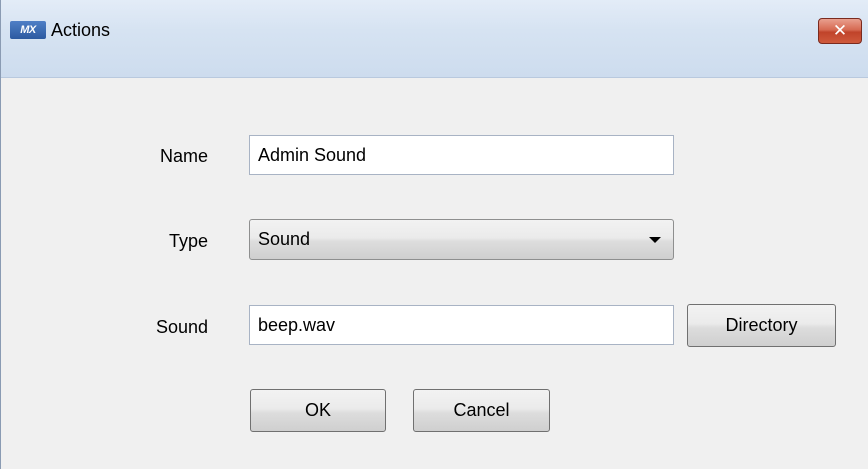 The width and height of the screenshot is (868, 469). Describe the element at coordinates (655, 240) in the screenshot. I see `dropdown-arrow-icon` at that location.